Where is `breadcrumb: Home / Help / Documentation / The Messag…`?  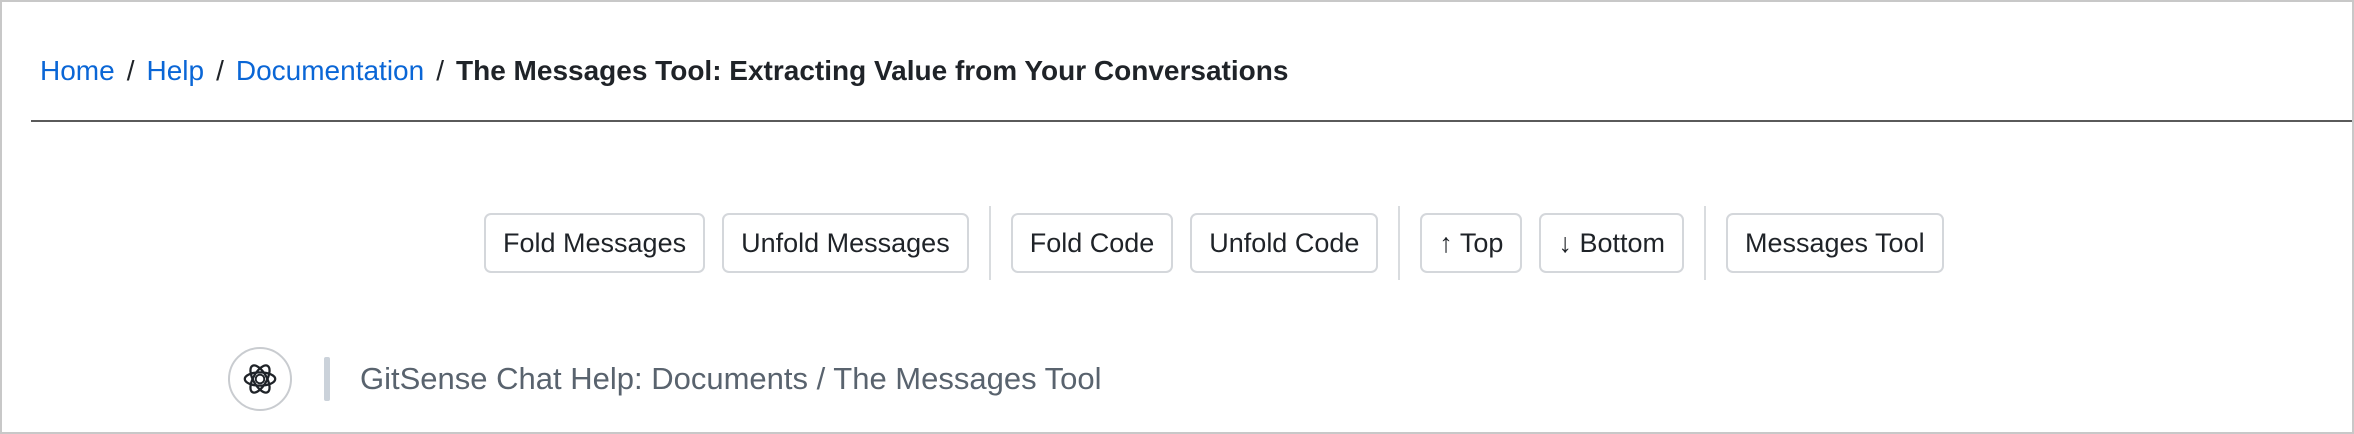
breadcrumb: Home / Help / Documentation / The Messag… is located at coordinates (664, 71).